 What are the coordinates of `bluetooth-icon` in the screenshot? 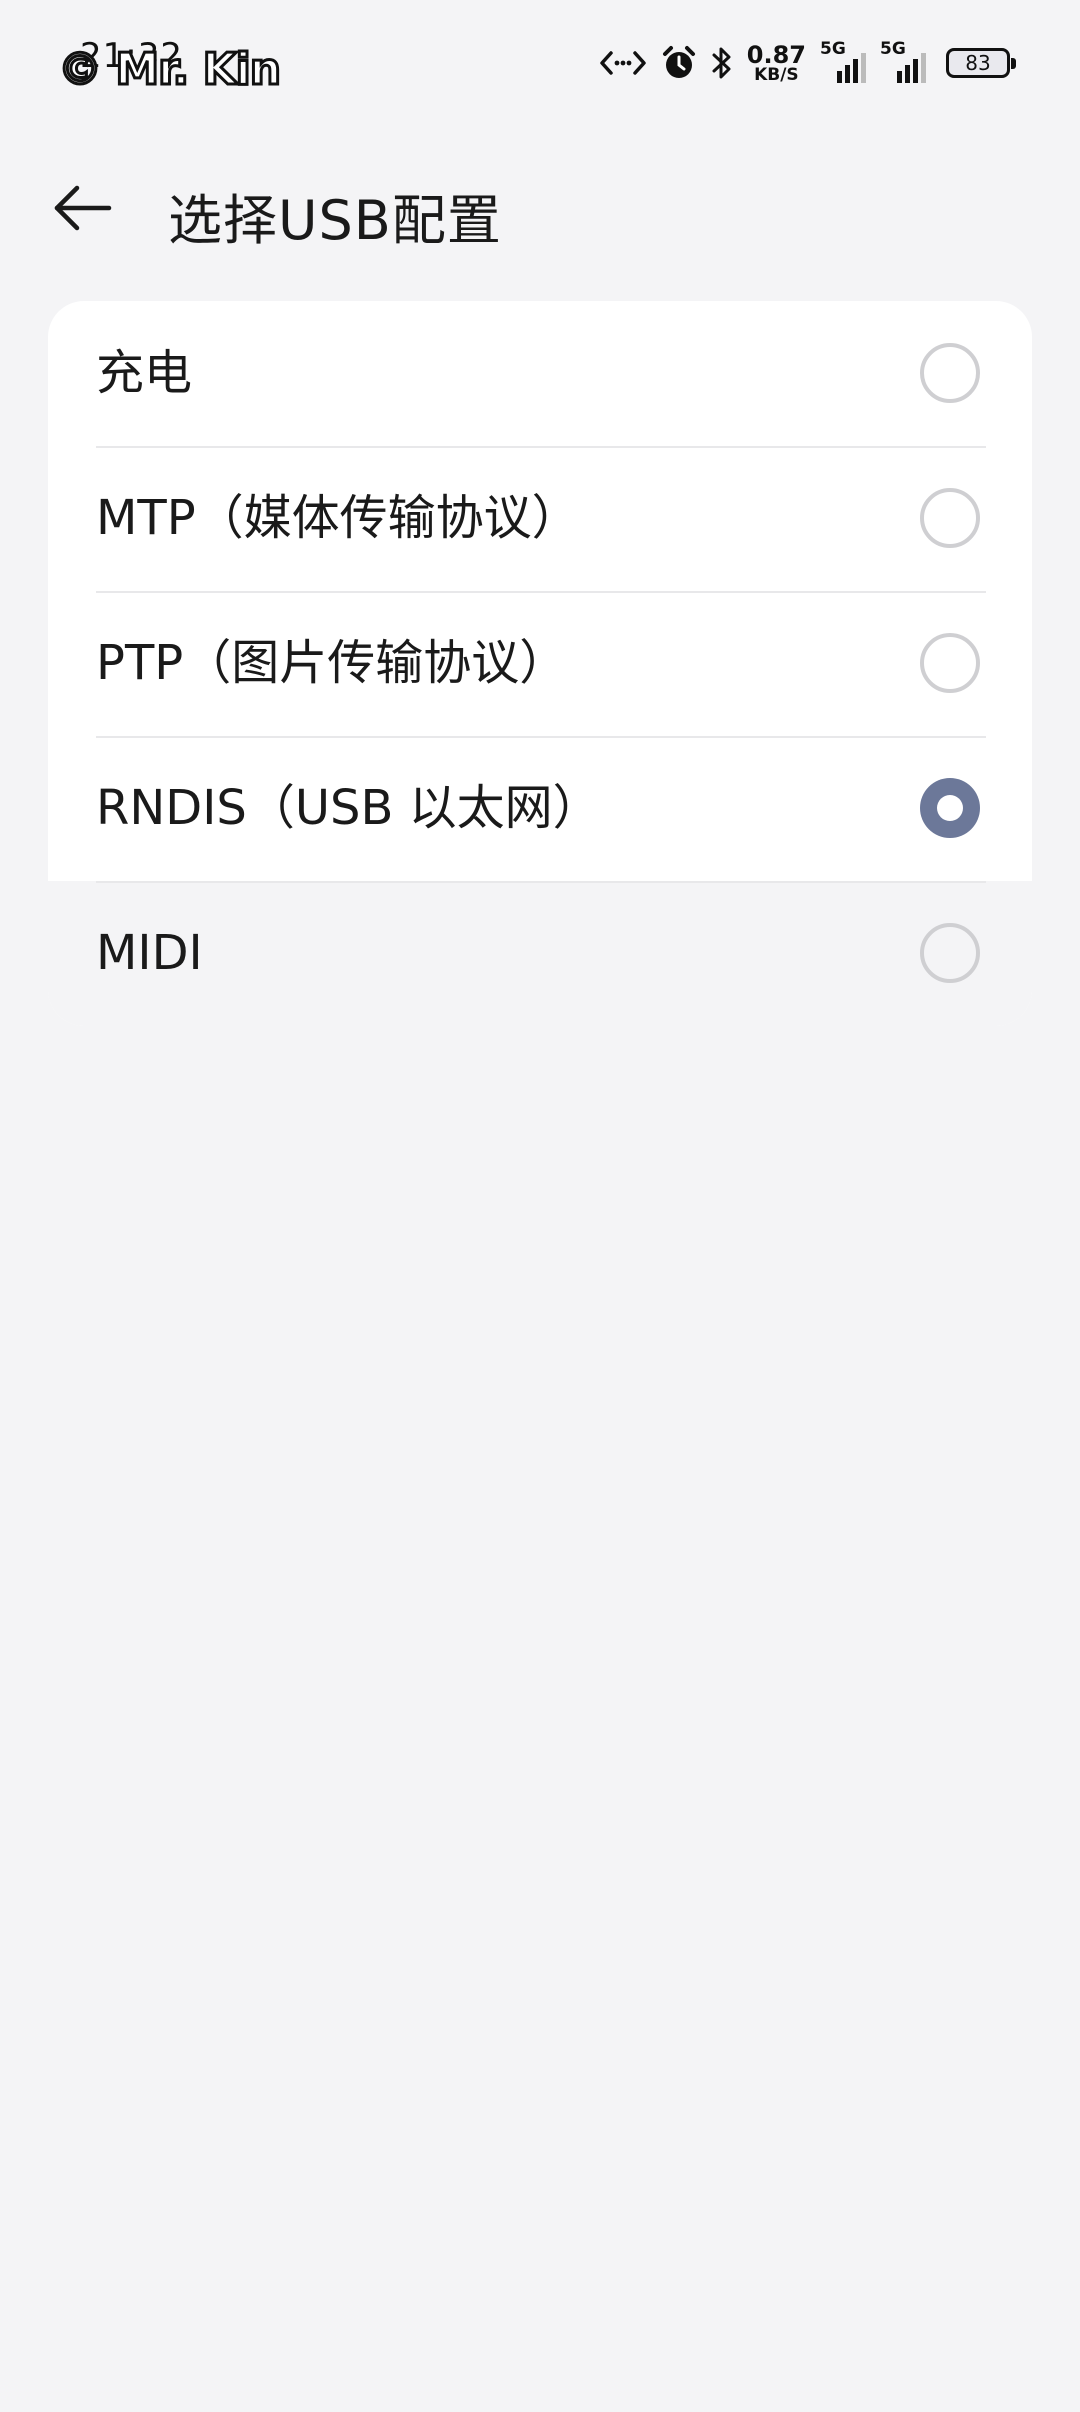 It's located at (722, 63).